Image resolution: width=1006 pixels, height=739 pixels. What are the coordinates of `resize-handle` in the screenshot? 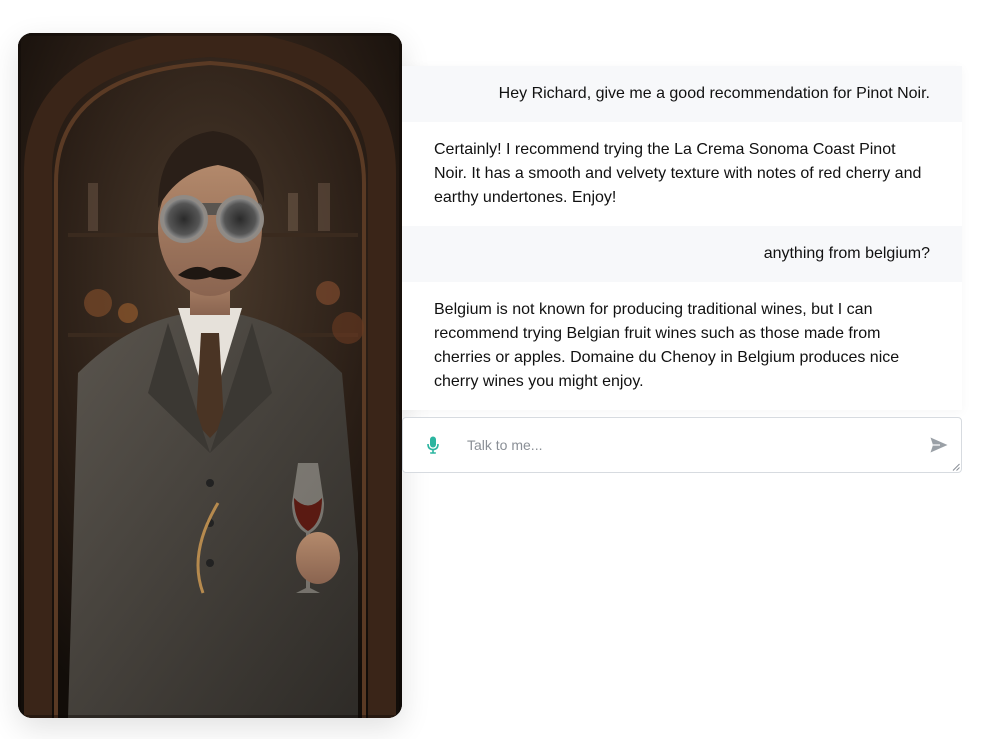 It's located at (956, 467).